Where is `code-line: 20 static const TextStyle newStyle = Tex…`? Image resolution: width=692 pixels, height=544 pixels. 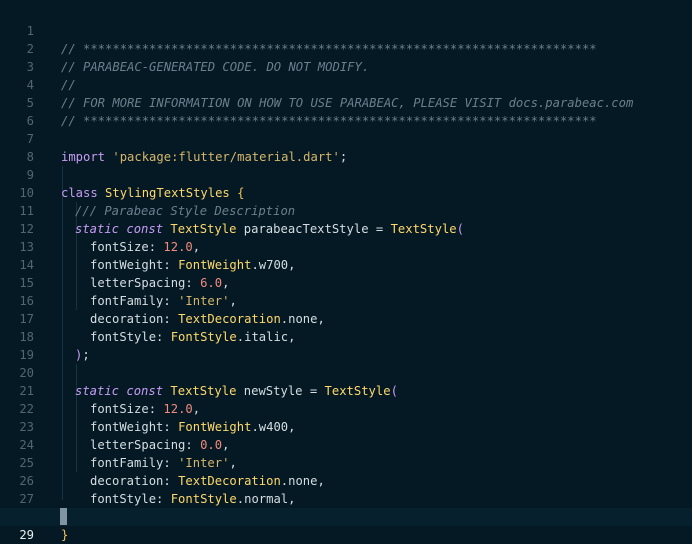 code-line: 20 static const TextStyle newStyle = Tex… is located at coordinates (346, 372).